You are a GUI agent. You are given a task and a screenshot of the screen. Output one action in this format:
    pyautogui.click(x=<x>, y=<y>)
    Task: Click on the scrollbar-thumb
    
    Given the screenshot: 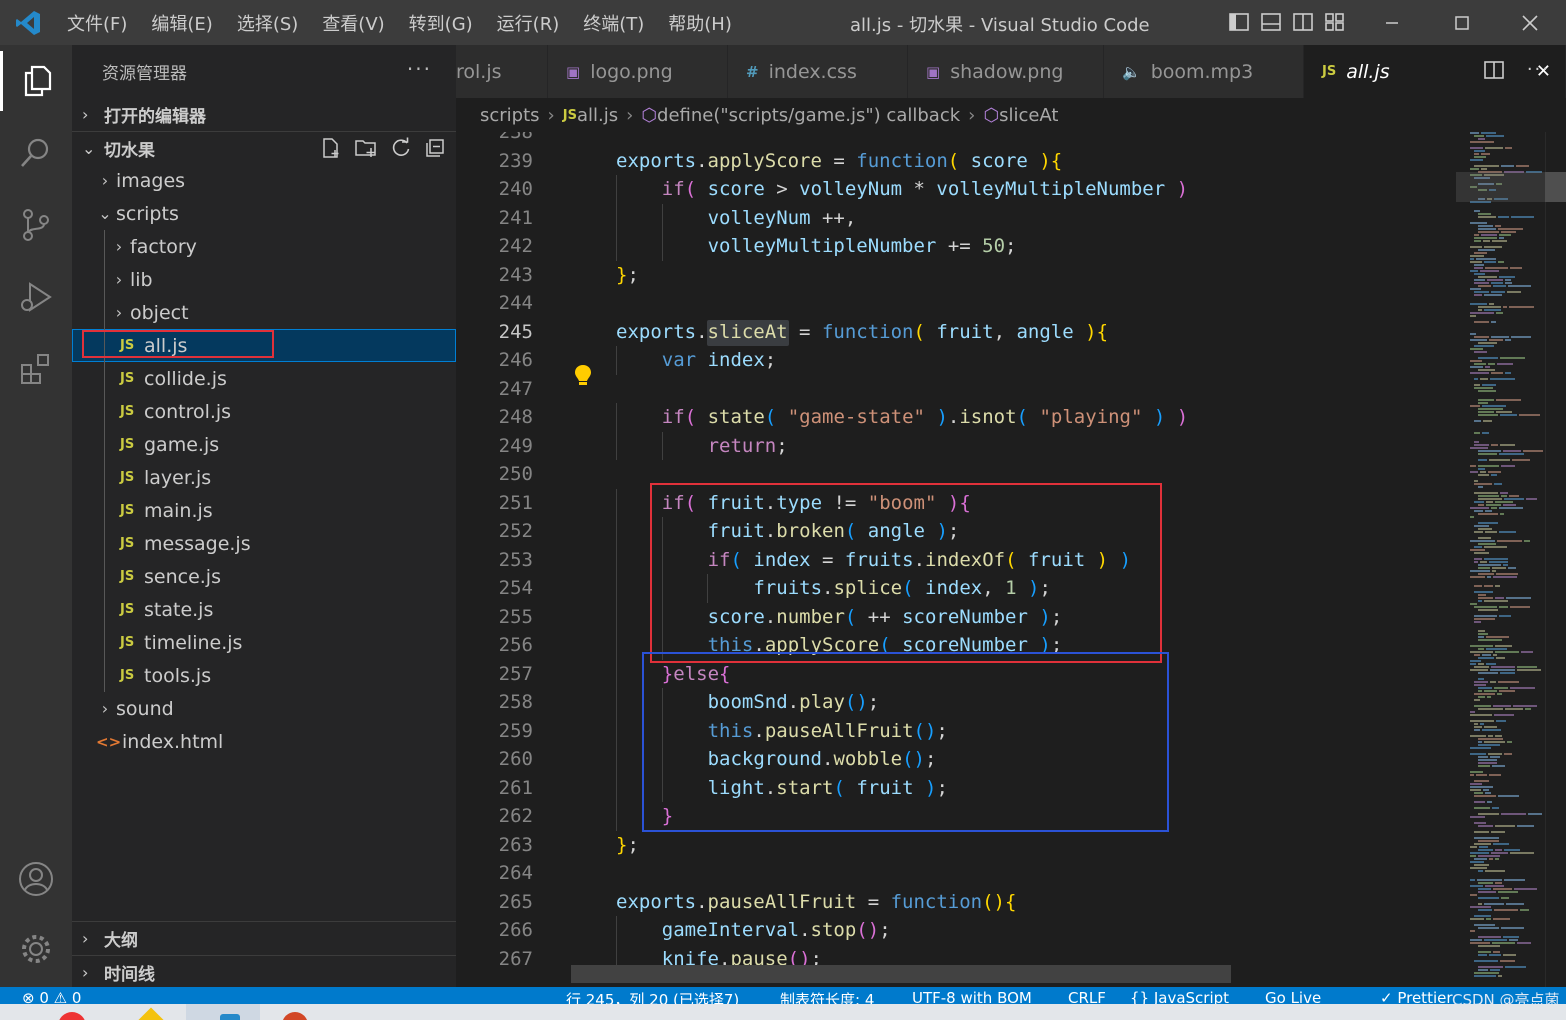 What is the action you would take?
    pyautogui.click(x=1555, y=187)
    